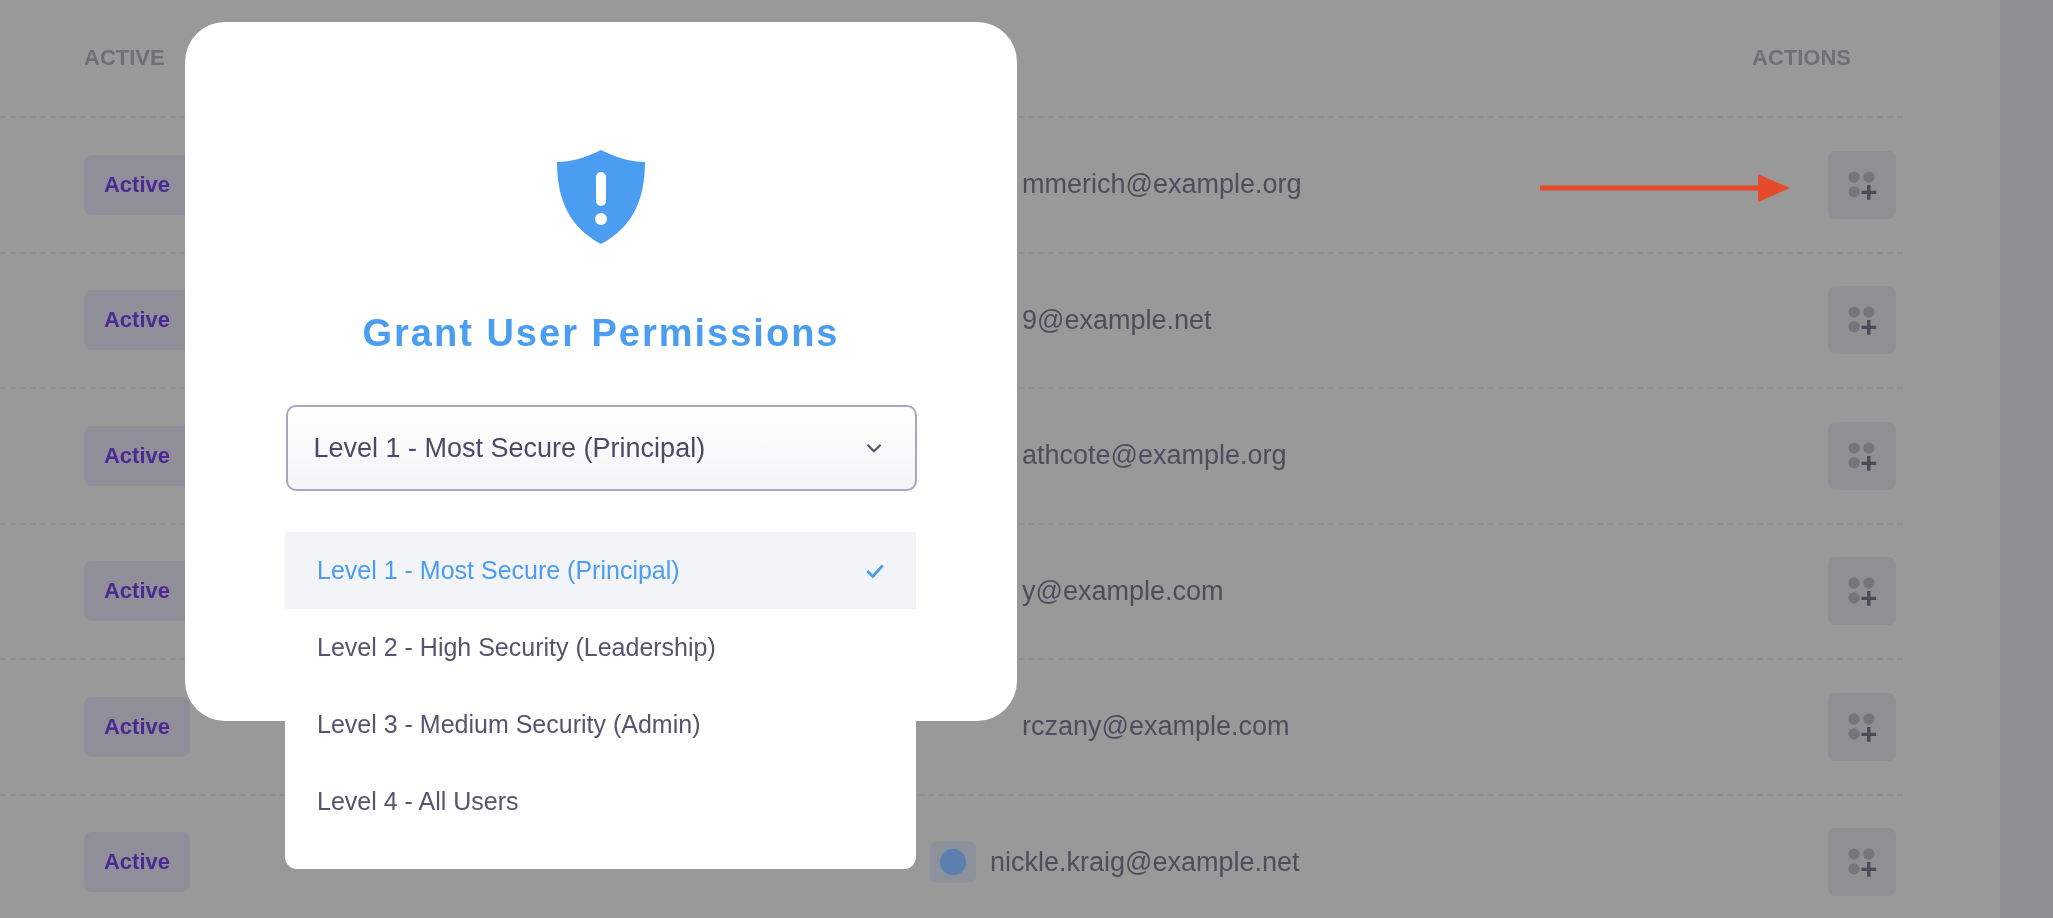 The height and width of the screenshot is (918, 2053). Describe the element at coordinates (1665, 187) in the screenshot. I see `arrow-icon` at that location.